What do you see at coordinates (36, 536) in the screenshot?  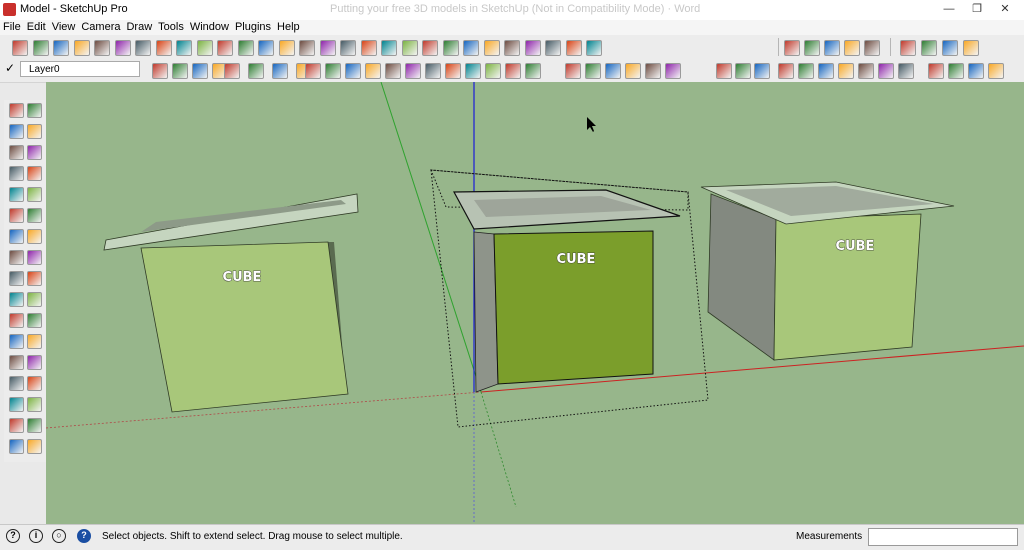 I see `credits-info-icon: i` at bounding box center [36, 536].